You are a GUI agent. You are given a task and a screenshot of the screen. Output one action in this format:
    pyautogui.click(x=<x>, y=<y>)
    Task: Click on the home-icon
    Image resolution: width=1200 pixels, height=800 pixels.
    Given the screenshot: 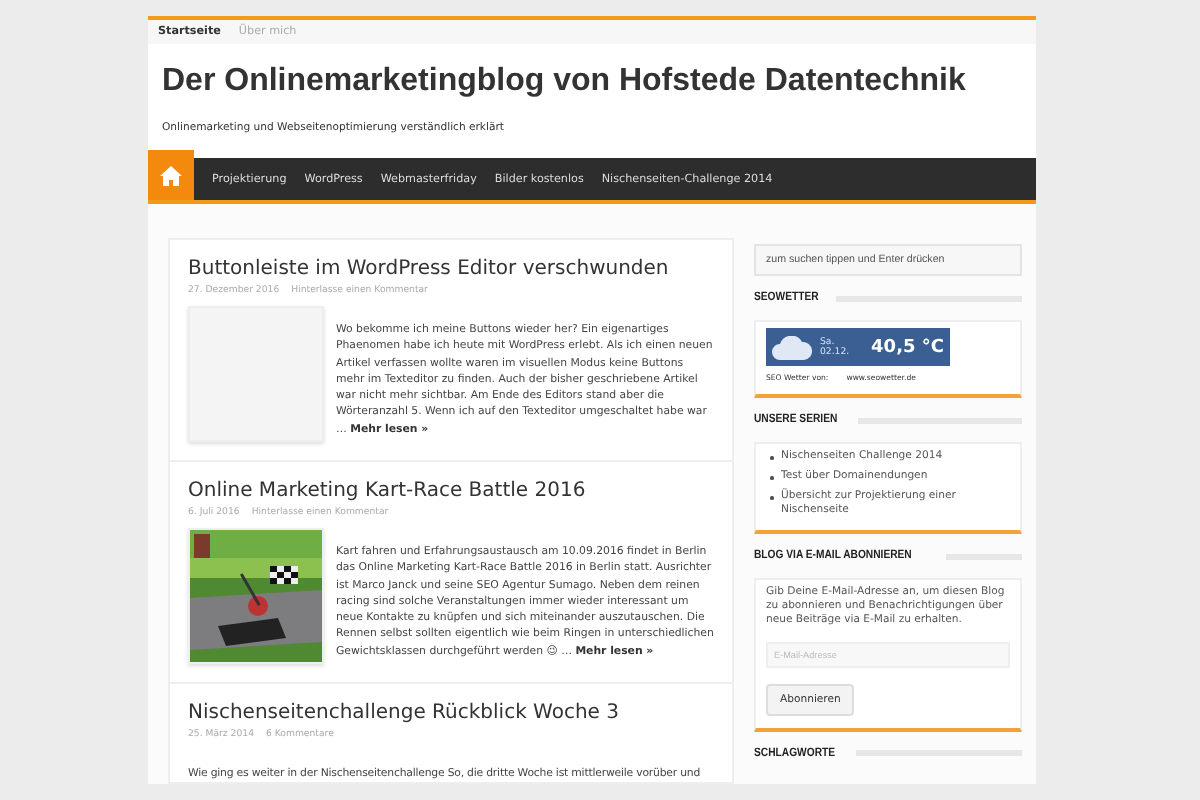 What is the action you would take?
    pyautogui.click(x=171, y=175)
    